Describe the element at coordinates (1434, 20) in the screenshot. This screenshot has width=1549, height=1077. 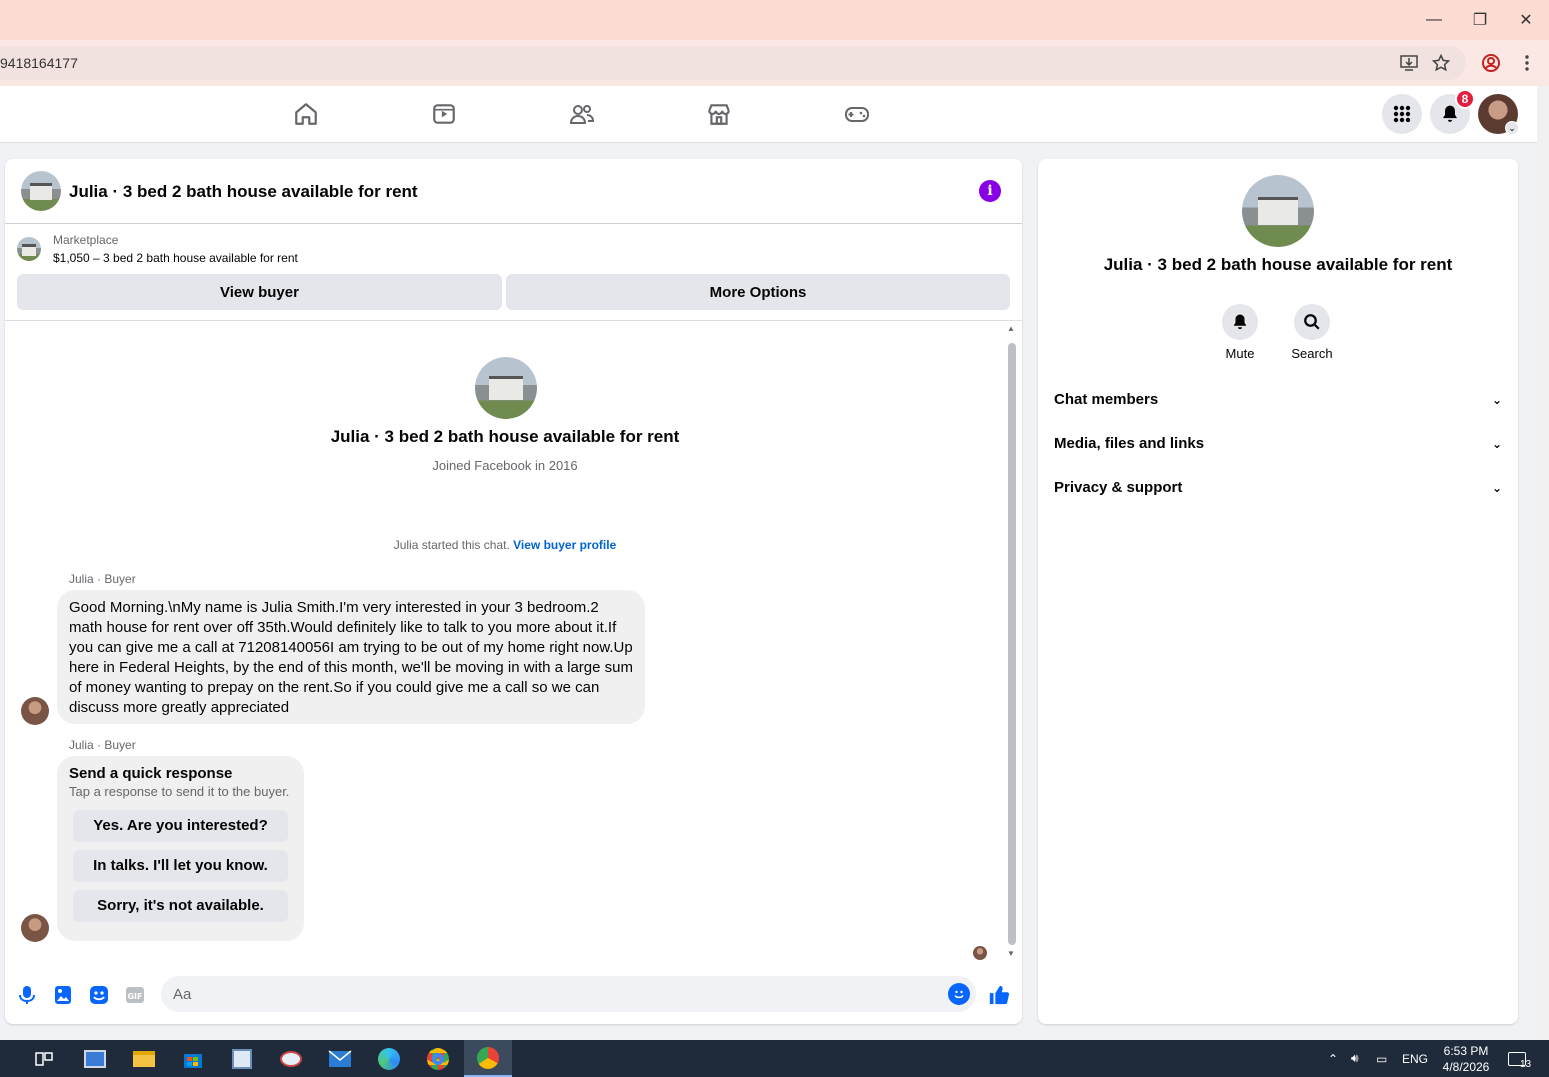
I see `minimize-button: —` at that location.